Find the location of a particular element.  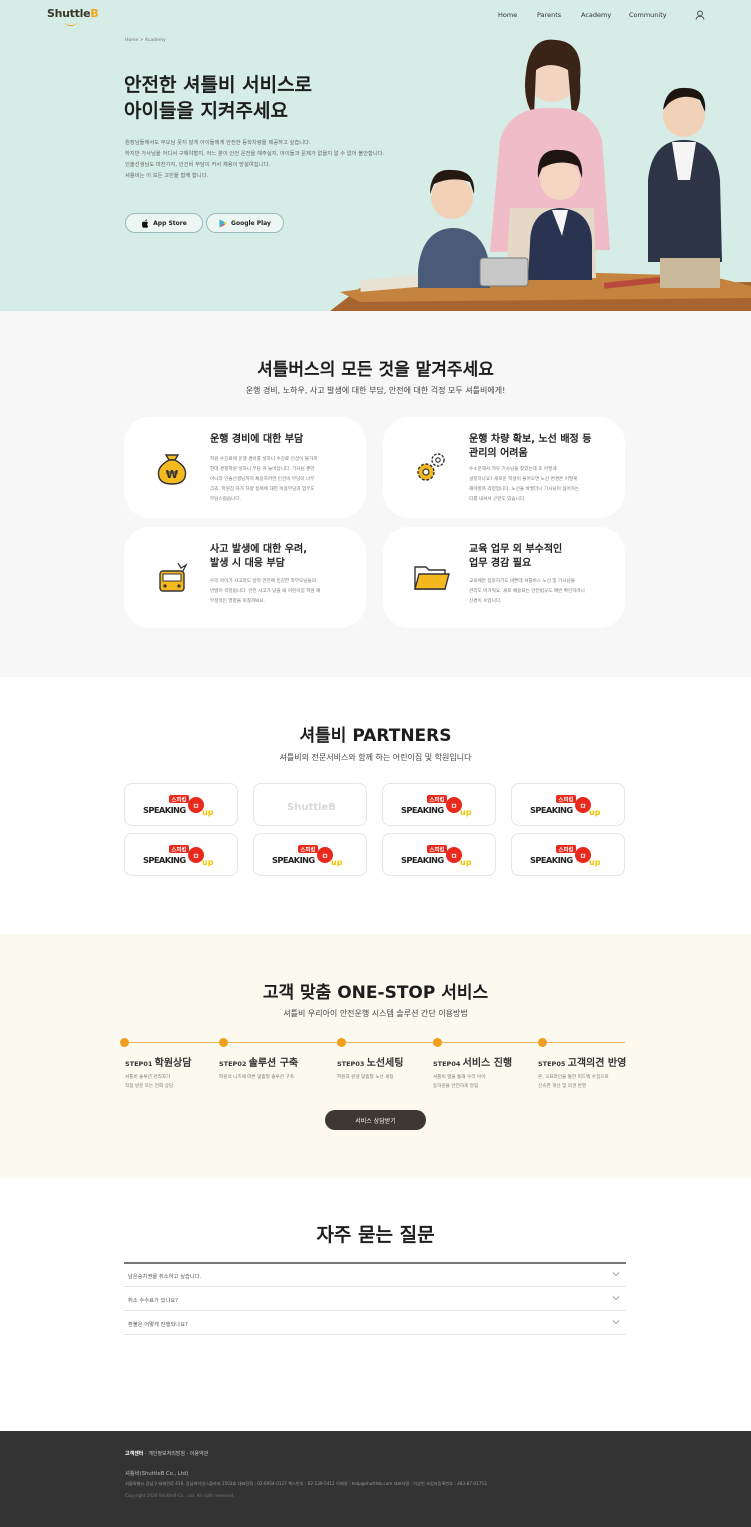

step-item: STEP02 솔루션 구축 학원의 니즈에 따른 맞춤형 솔루션 구축 is located at coordinates (258, 1068).